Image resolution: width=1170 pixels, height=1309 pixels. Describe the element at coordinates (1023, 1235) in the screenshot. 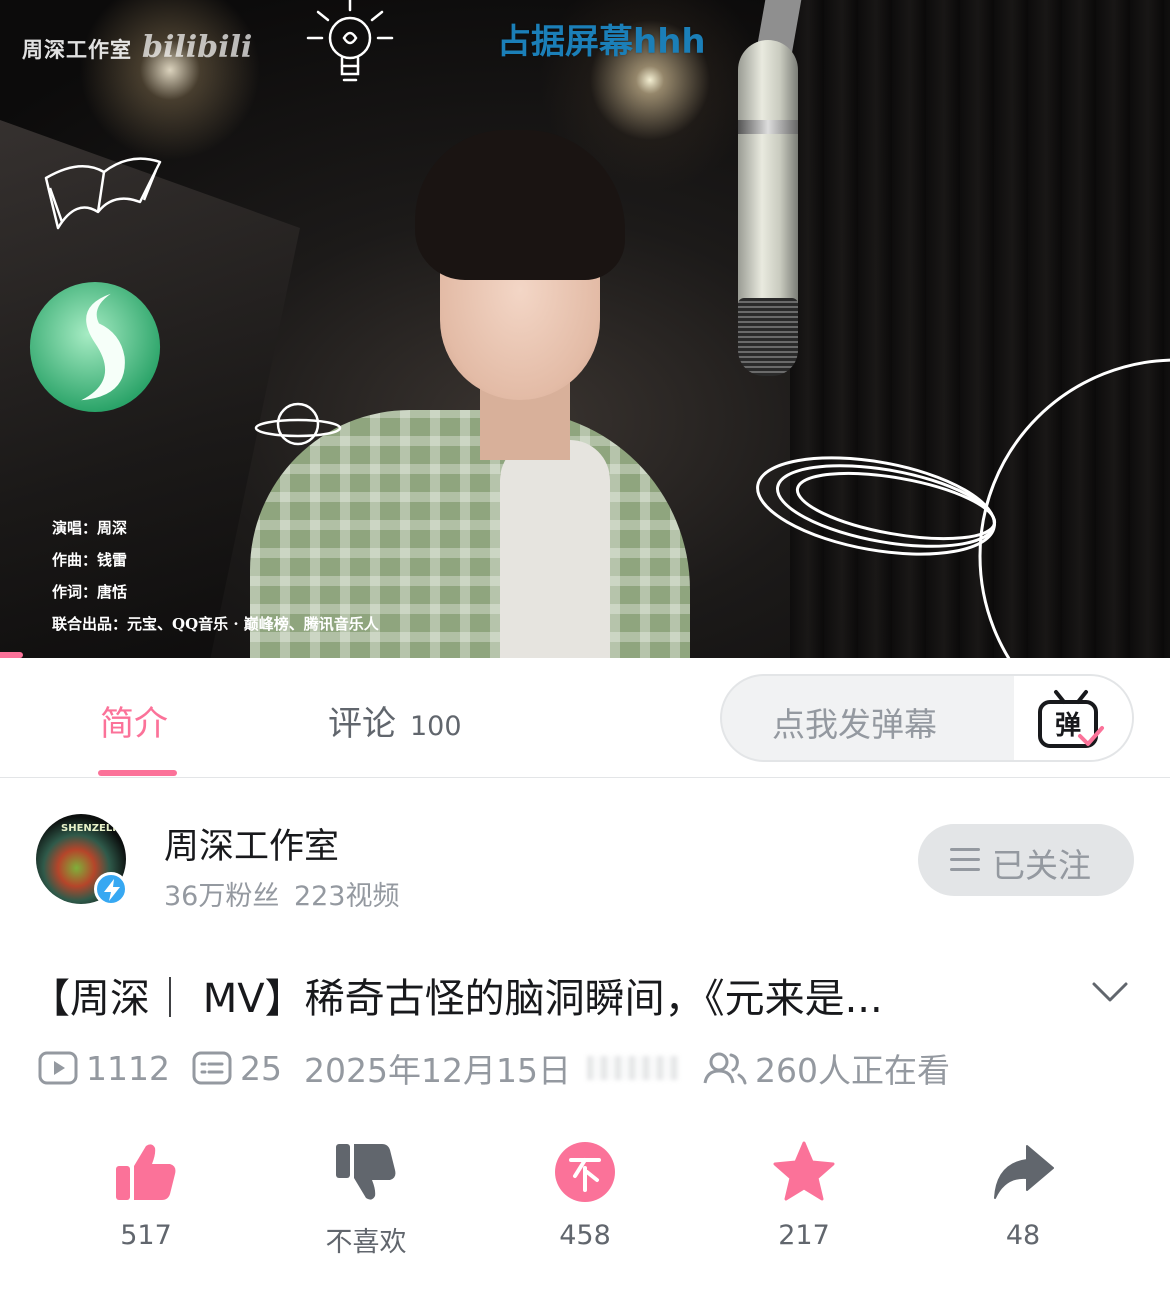

I see `share-count: 48` at that location.